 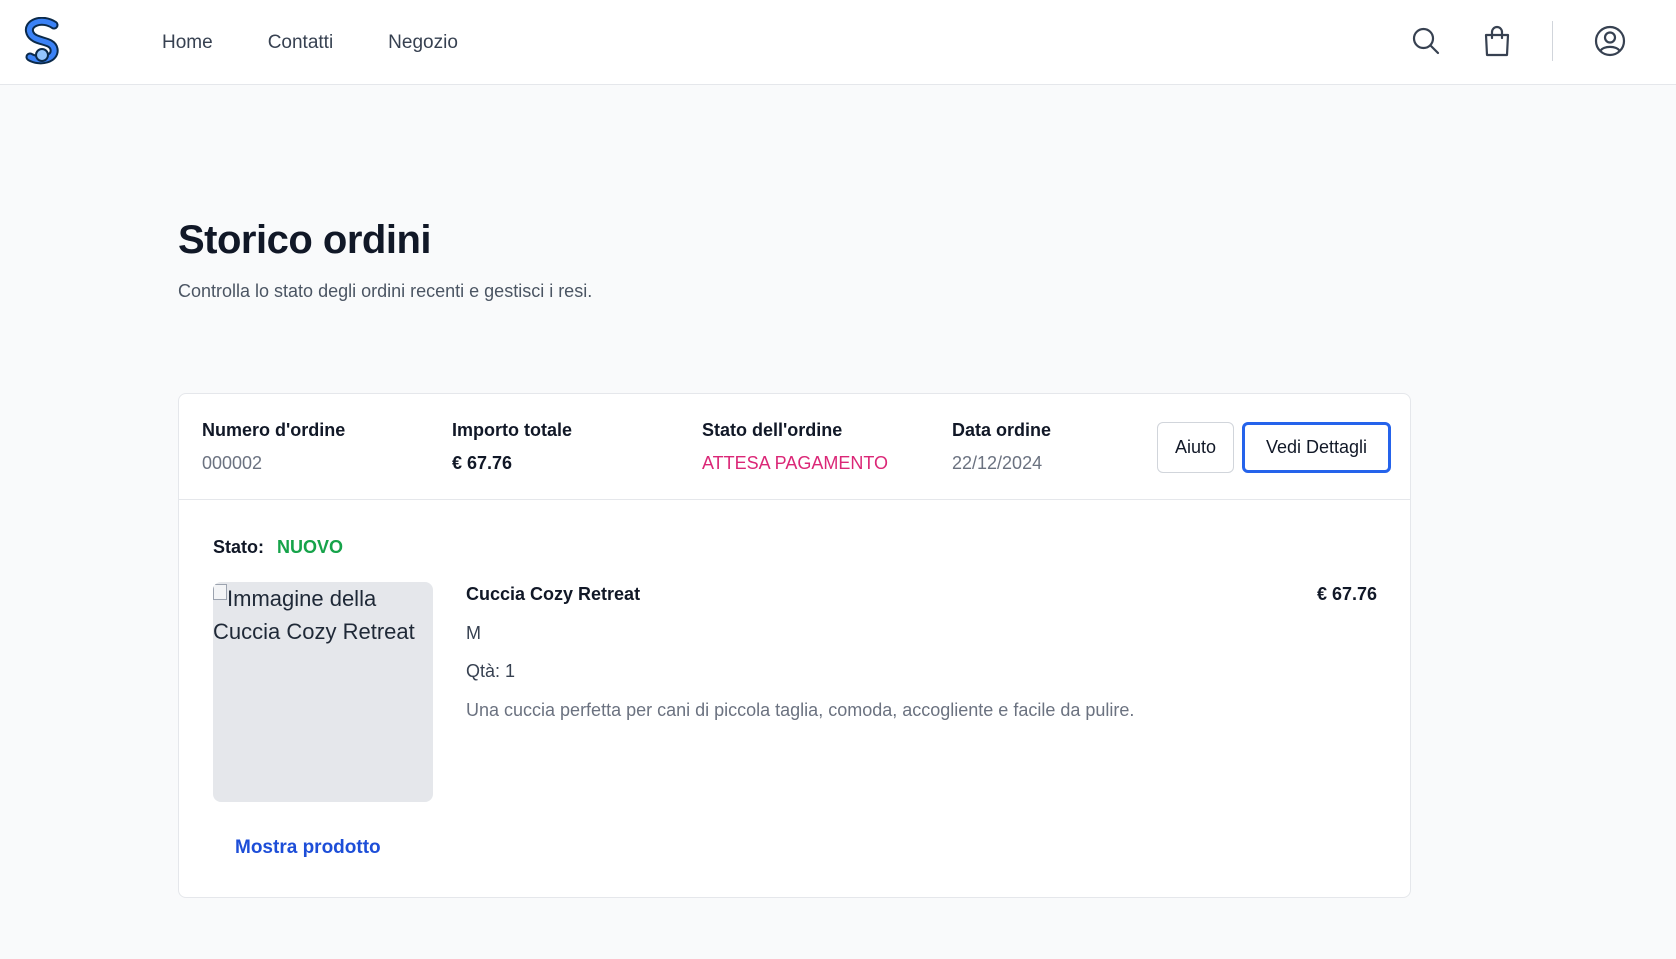 What do you see at coordinates (553, 594) in the screenshot?
I see `product-name: Cuccia Cozy Retreat` at bounding box center [553, 594].